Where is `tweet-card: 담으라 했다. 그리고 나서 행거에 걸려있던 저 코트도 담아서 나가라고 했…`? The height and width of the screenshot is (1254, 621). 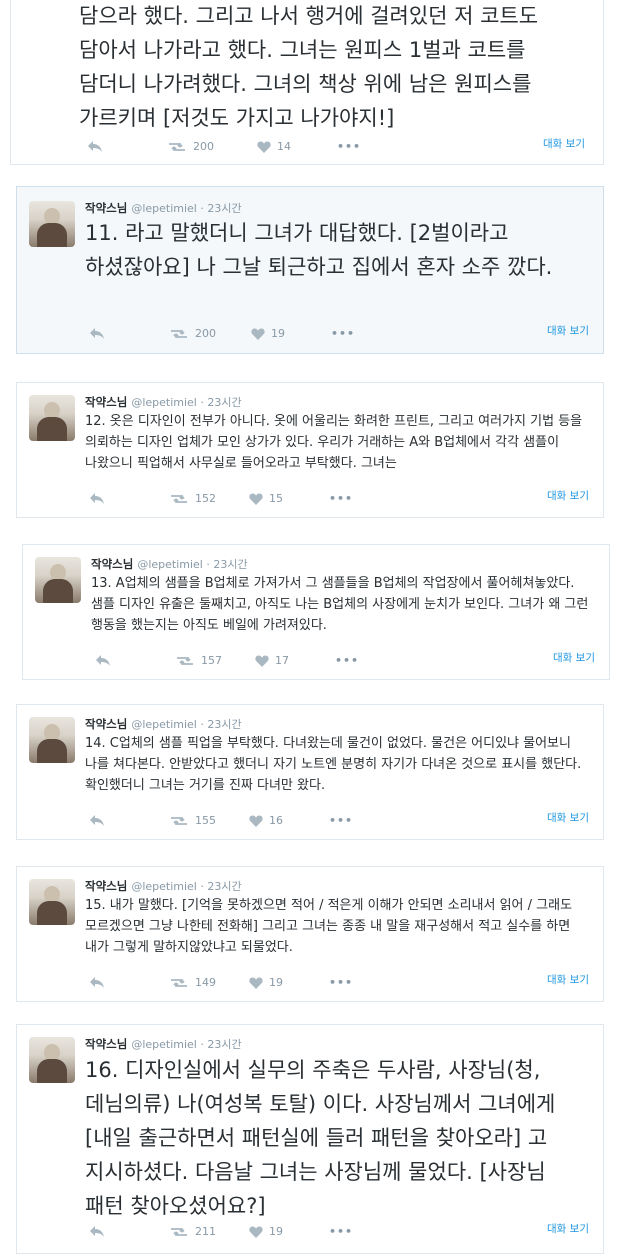
tweet-card: 담으라 했다. 그리고 나서 행거에 걸려있던 저 코트도 담아서 나가라고 했… is located at coordinates (307, 82).